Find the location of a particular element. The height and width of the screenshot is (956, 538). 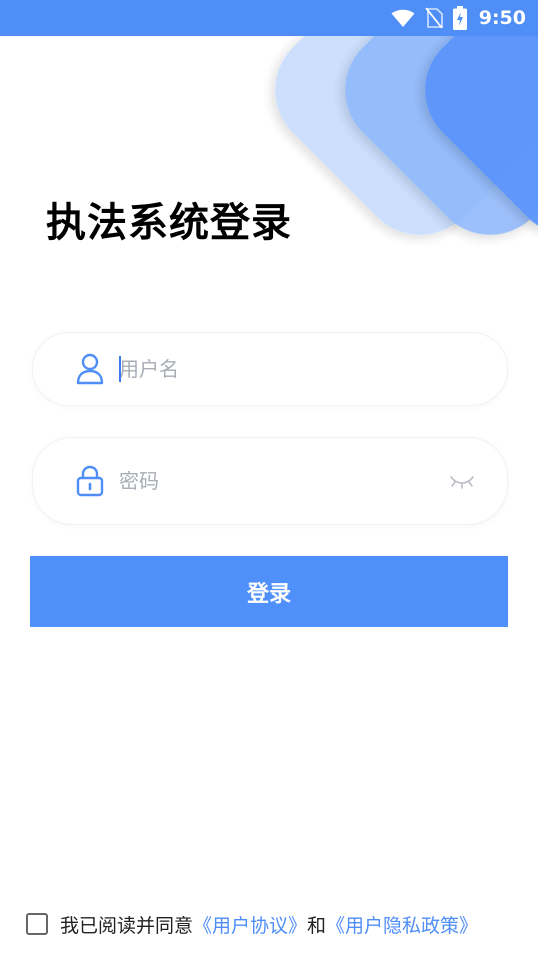

agreement-row: 我已阅读并同意 《用户协议》 和 《用户隐私政策》 is located at coordinates (252, 924).